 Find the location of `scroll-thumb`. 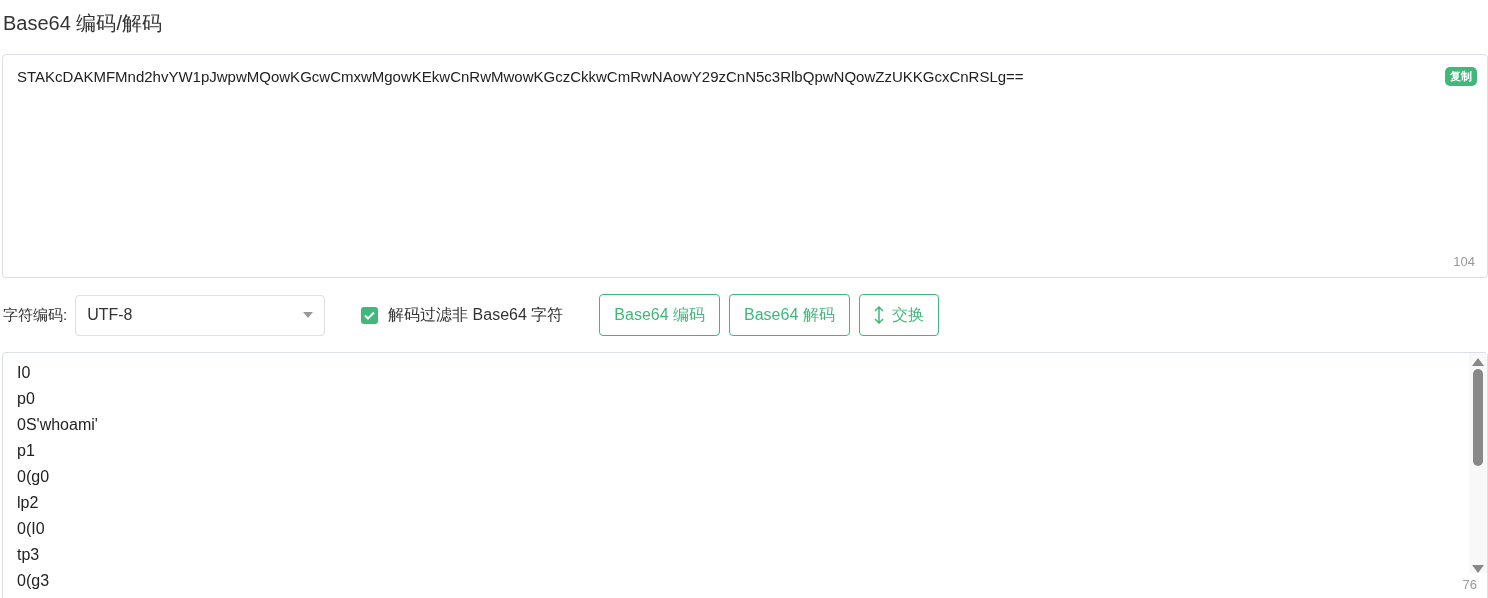

scroll-thumb is located at coordinates (1478, 417).